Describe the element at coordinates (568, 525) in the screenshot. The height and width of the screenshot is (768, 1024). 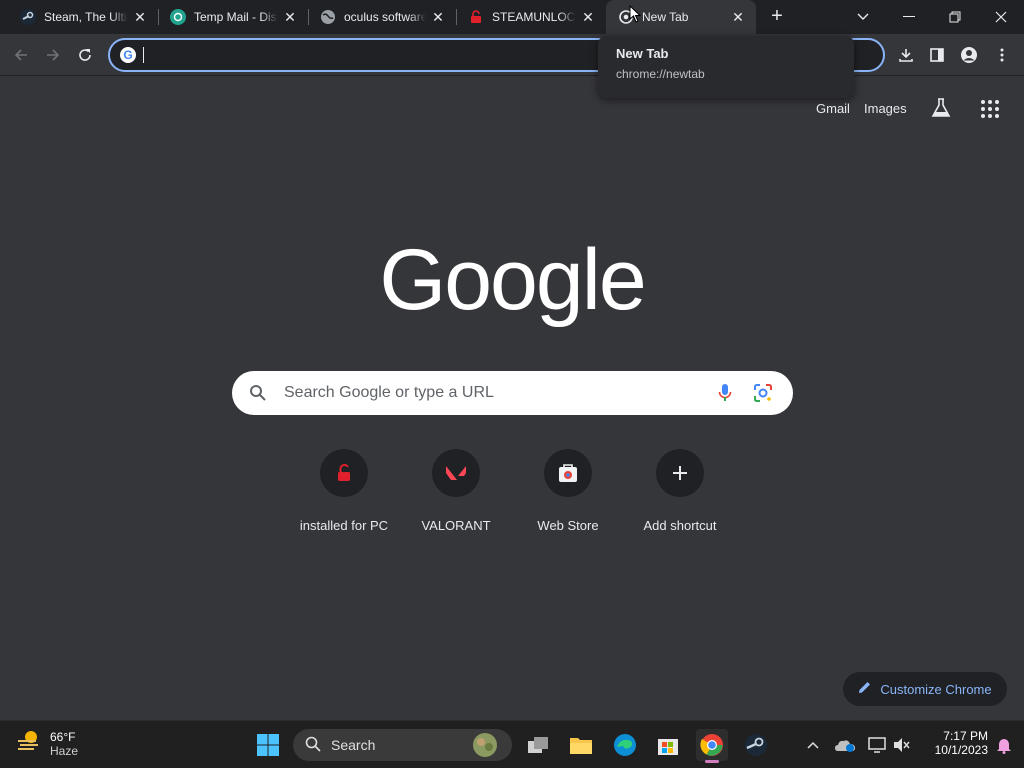
I see `shortcut-label: Web Store` at that location.